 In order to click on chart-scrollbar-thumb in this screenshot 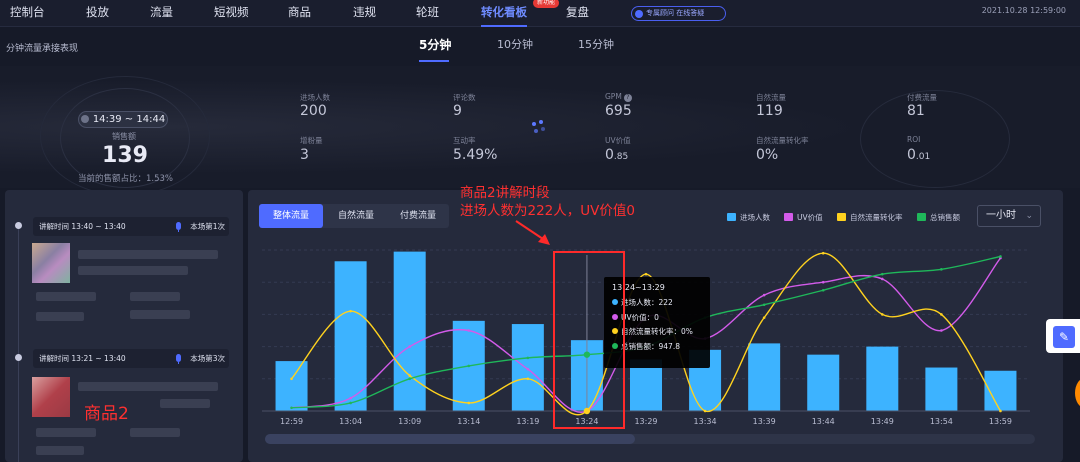, I will do `click(450, 439)`.